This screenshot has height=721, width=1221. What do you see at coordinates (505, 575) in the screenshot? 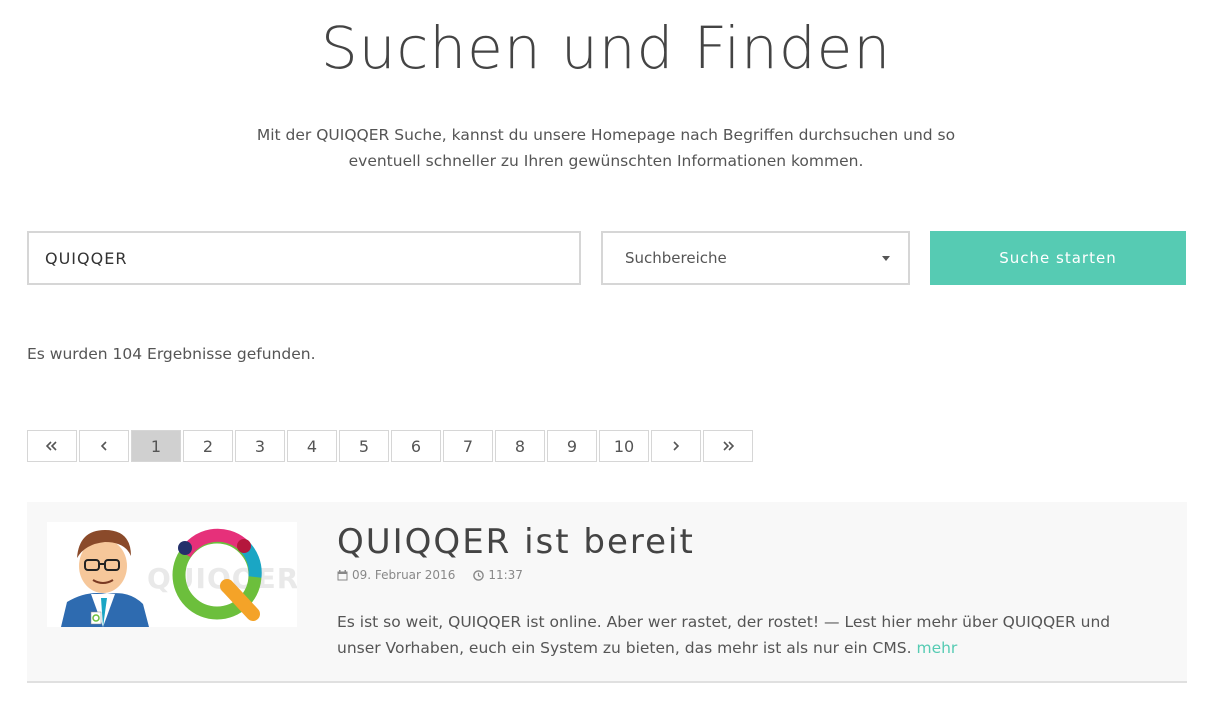
I see `result-time-text: 11:37` at bounding box center [505, 575].